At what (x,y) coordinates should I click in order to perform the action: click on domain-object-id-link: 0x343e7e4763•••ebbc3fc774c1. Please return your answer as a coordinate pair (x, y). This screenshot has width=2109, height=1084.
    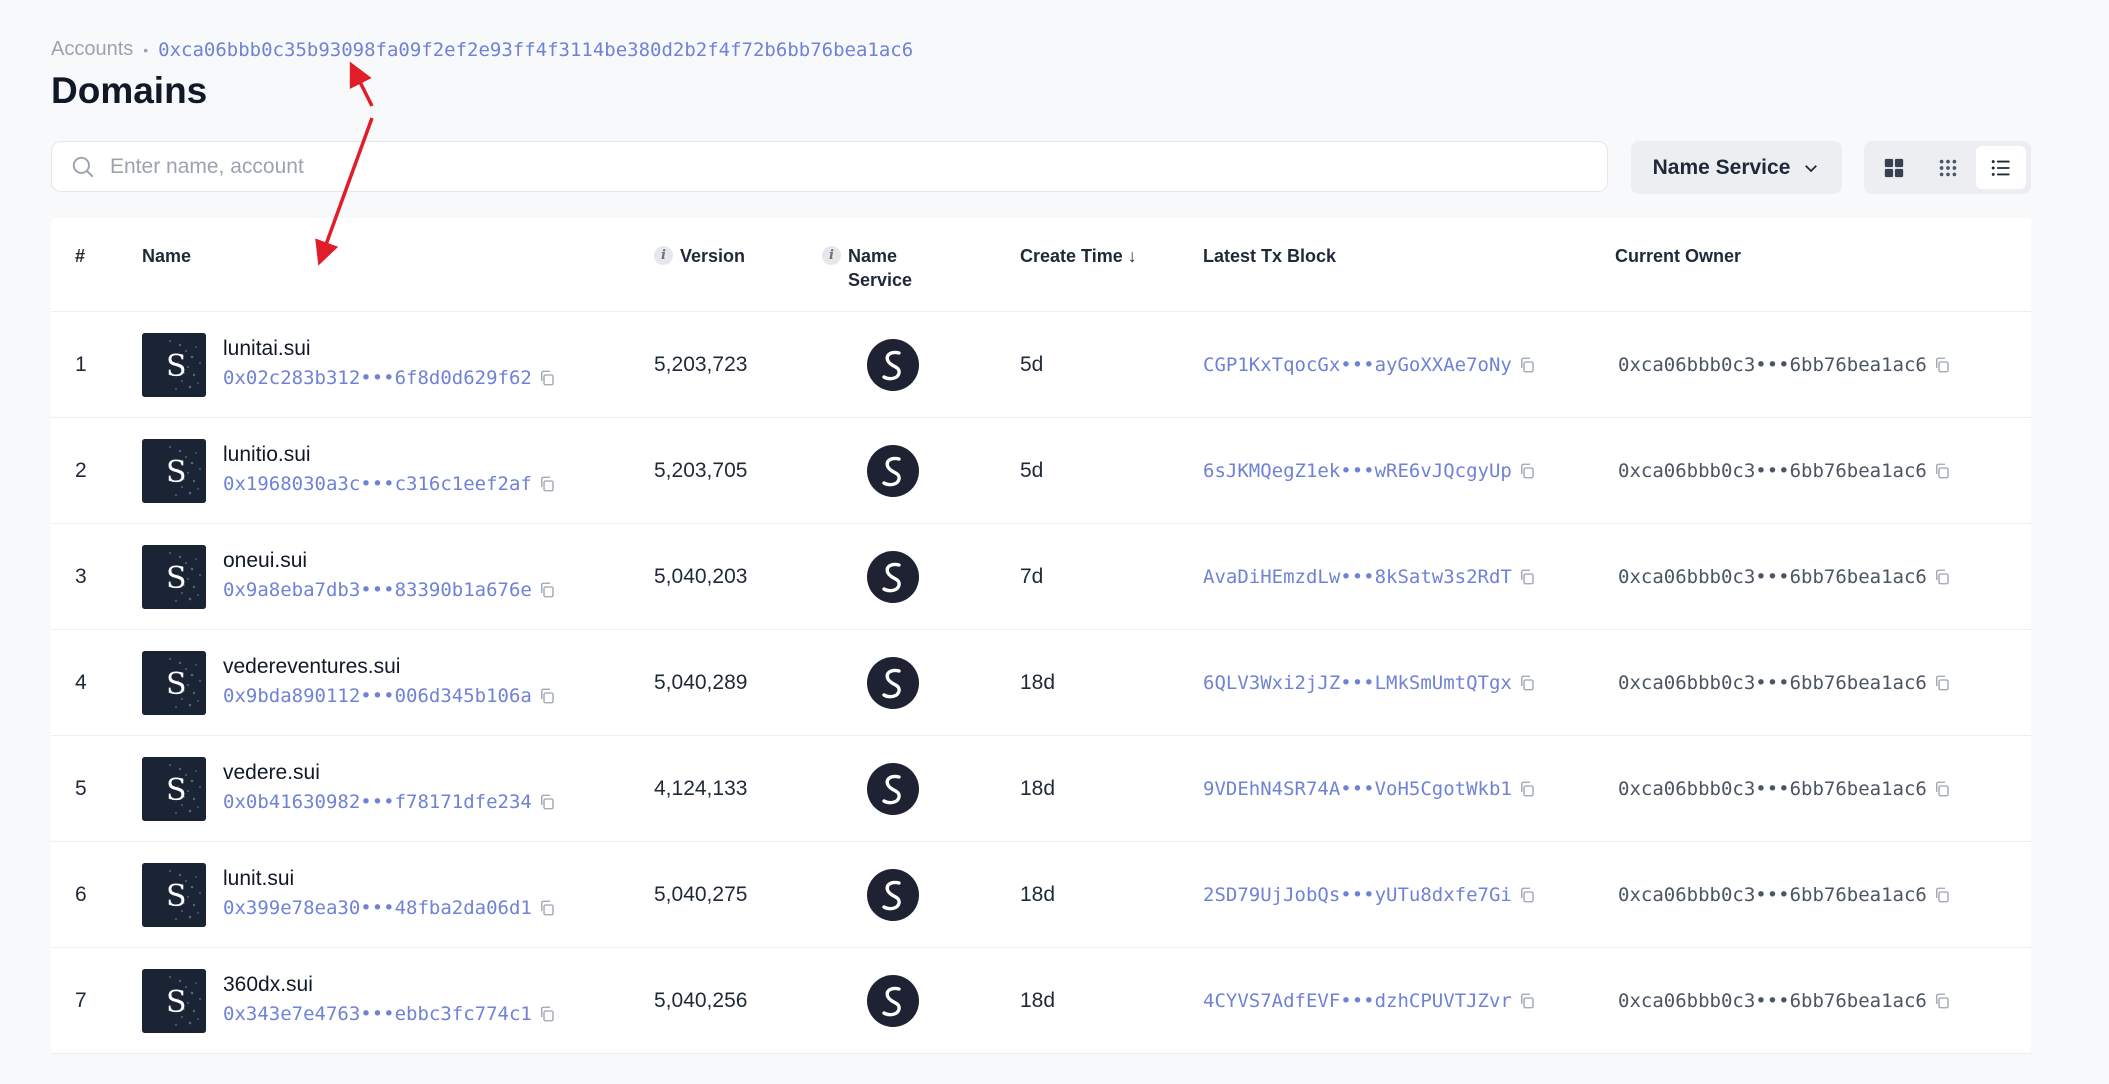
    Looking at the image, I should click on (377, 1014).